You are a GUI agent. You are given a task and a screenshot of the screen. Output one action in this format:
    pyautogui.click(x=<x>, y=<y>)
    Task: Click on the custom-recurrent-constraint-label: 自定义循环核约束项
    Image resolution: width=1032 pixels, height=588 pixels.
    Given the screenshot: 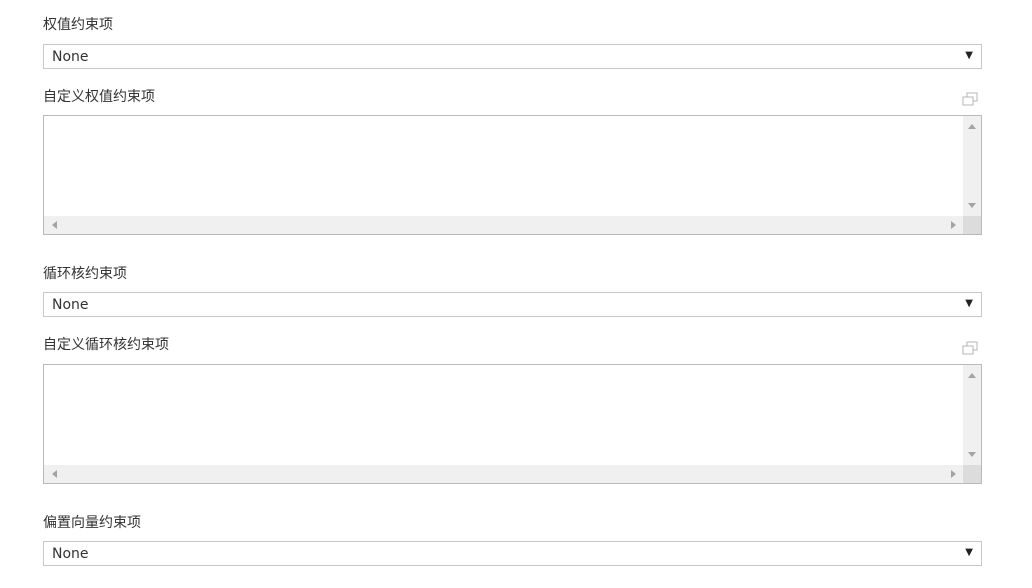 What is the action you would take?
    pyautogui.click(x=106, y=345)
    